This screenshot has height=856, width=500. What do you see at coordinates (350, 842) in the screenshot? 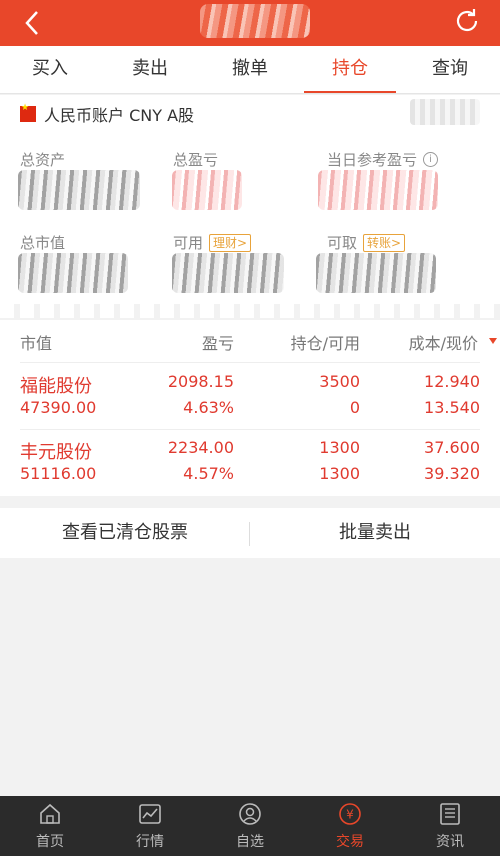
I see `tabbar-label: 交易` at bounding box center [350, 842].